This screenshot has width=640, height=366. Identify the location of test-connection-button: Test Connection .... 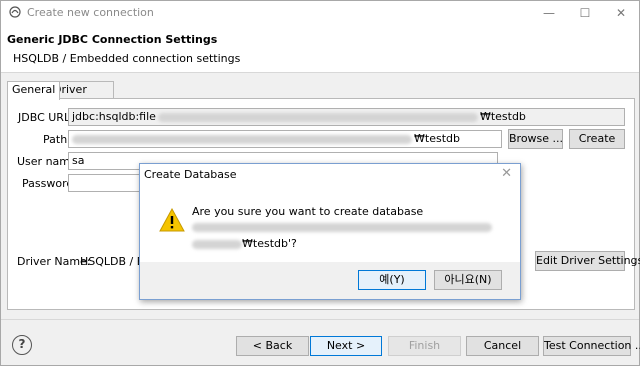
(591, 346).